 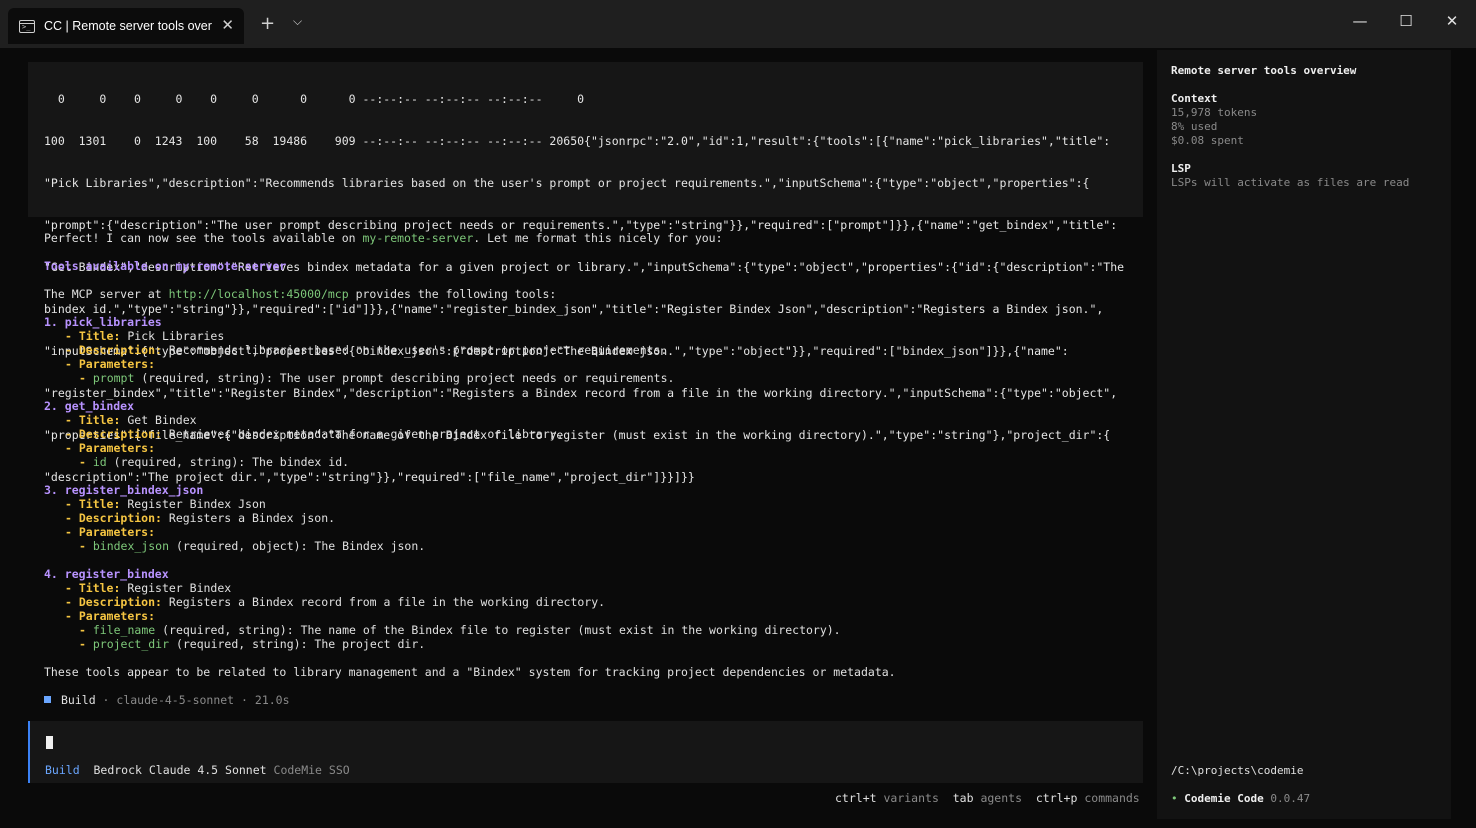 What do you see at coordinates (27, 26) in the screenshot?
I see `terminal-icon` at bounding box center [27, 26].